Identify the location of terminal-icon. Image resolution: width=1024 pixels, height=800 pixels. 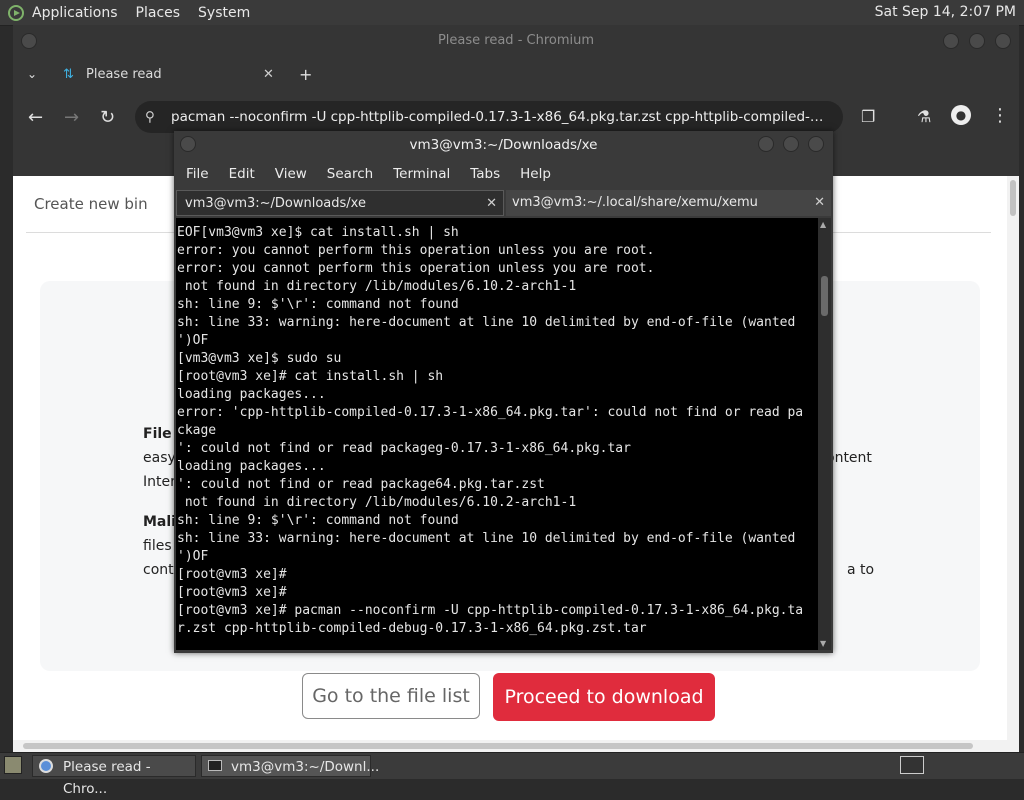
(215, 765).